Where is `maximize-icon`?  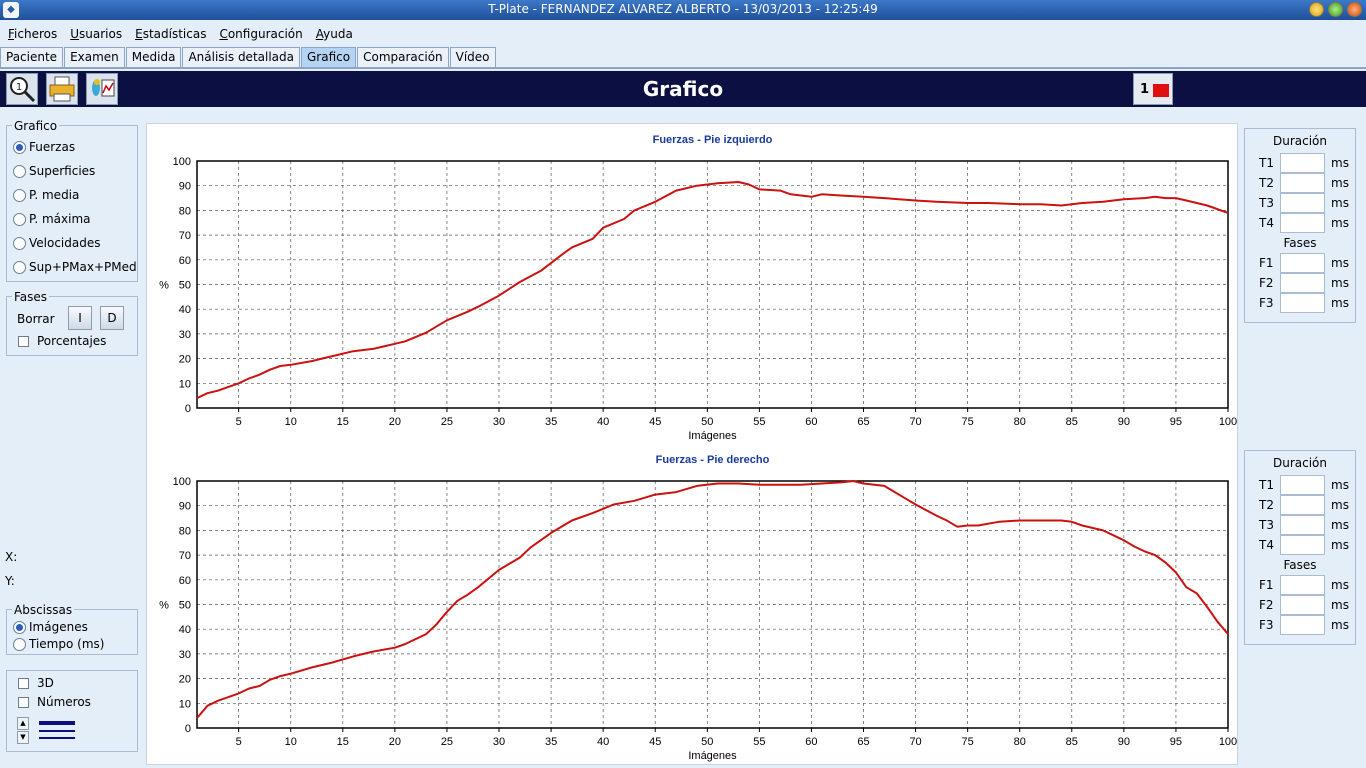
maximize-icon is located at coordinates (1335, 9).